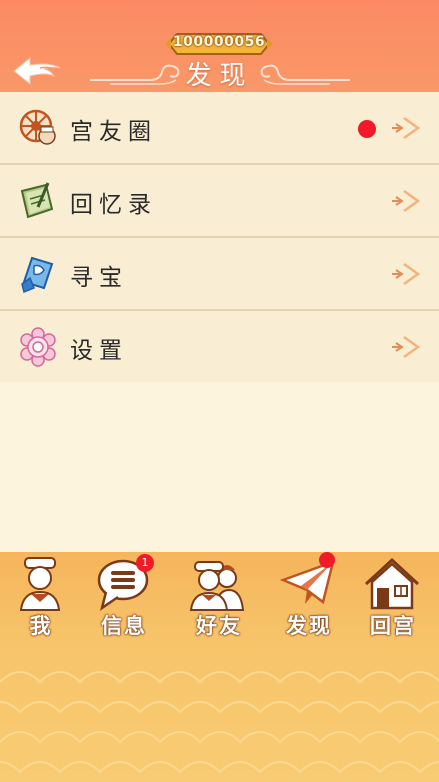 The height and width of the screenshot is (782, 439). What do you see at coordinates (37, 275) in the screenshot?
I see `treasure-icon` at bounding box center [37, 275].